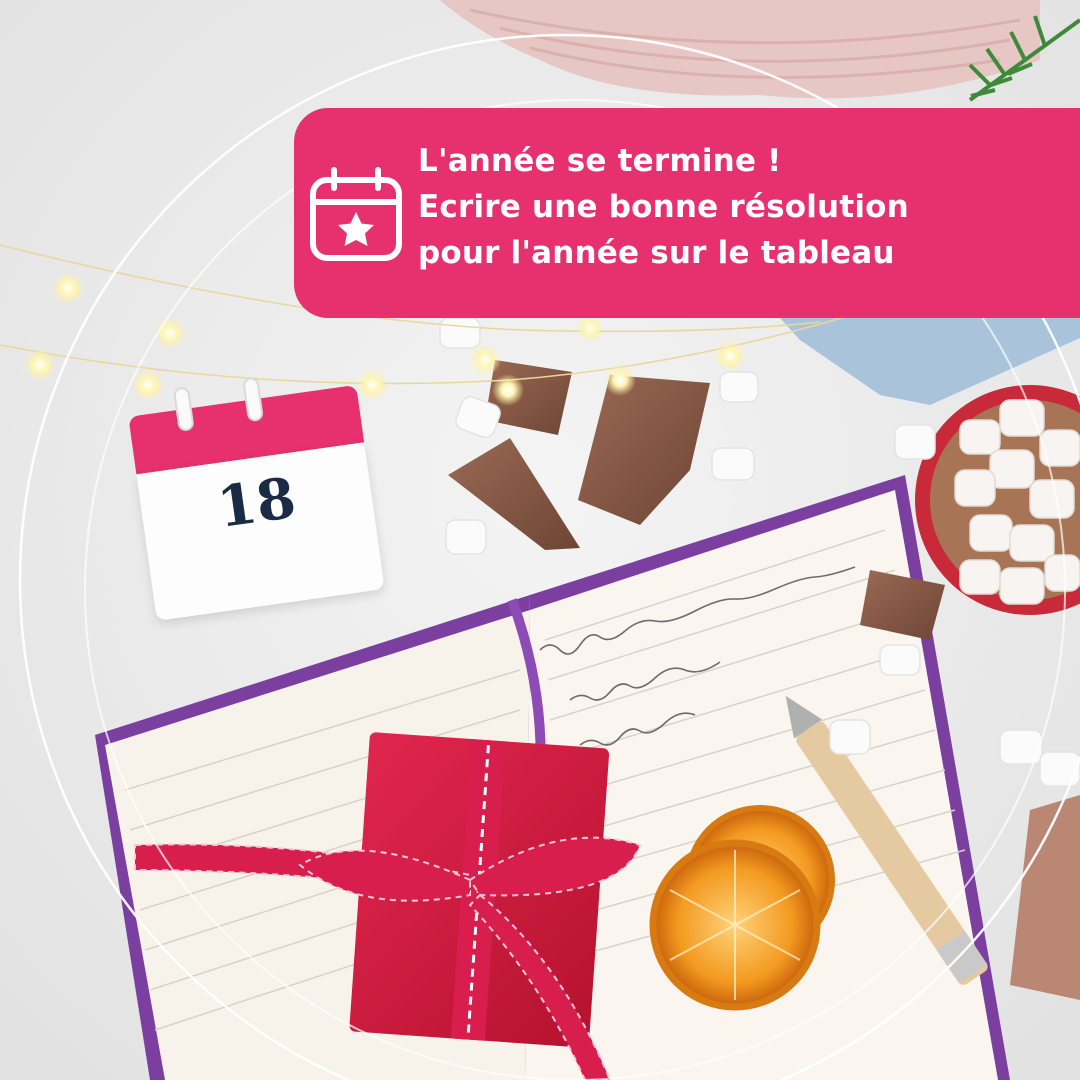 This screenshot has height=1080, width=1080. Describe the element at coordinates (255, 492) in the screenshot. I see `calendar-page-icon: 18` at that location.